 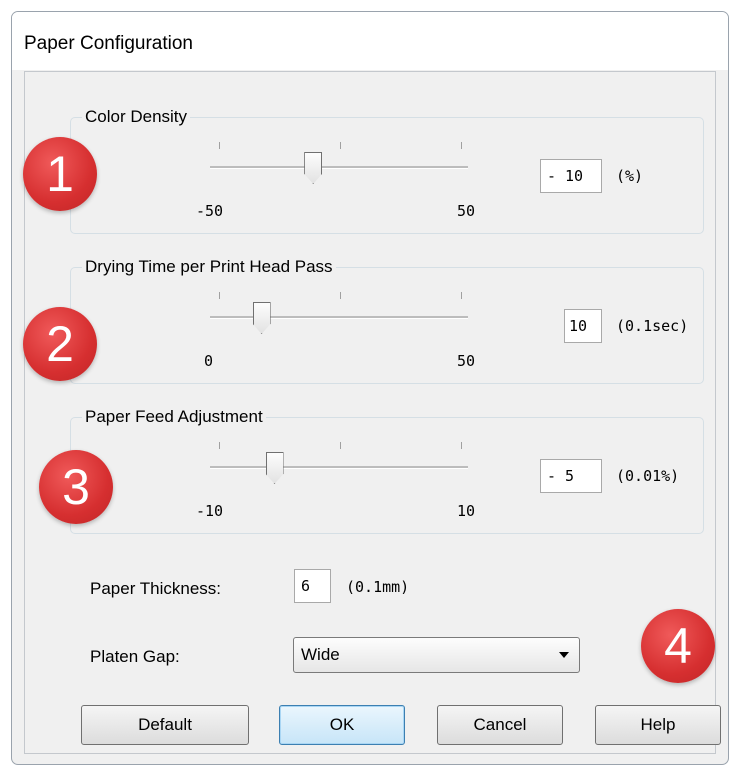 What do you see at coordinates (209, 361) in the screenshot?
I see `drying-time-min-label: 0` at bounding box center [209, 361].